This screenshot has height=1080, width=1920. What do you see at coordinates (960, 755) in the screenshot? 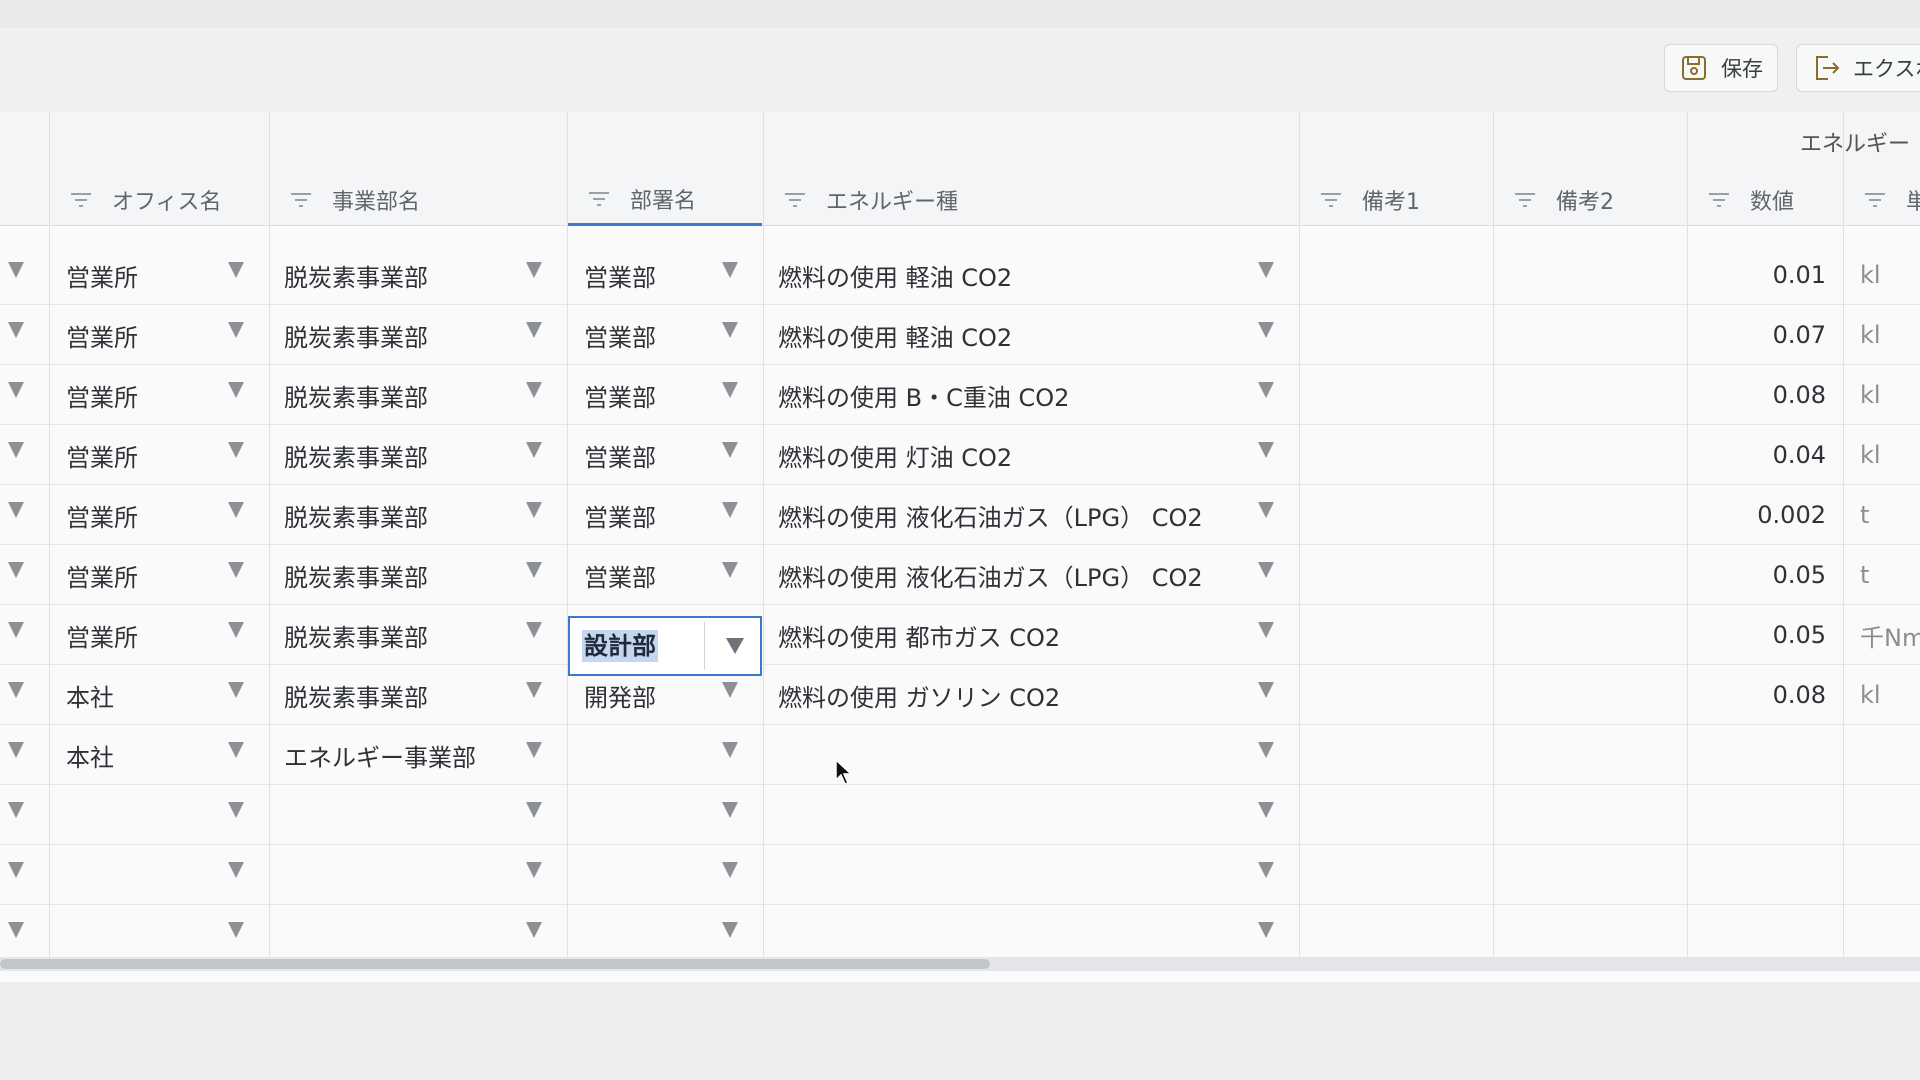
I see `table-row: 本社 エネルギー事業部` at bounding box center [960, 755].